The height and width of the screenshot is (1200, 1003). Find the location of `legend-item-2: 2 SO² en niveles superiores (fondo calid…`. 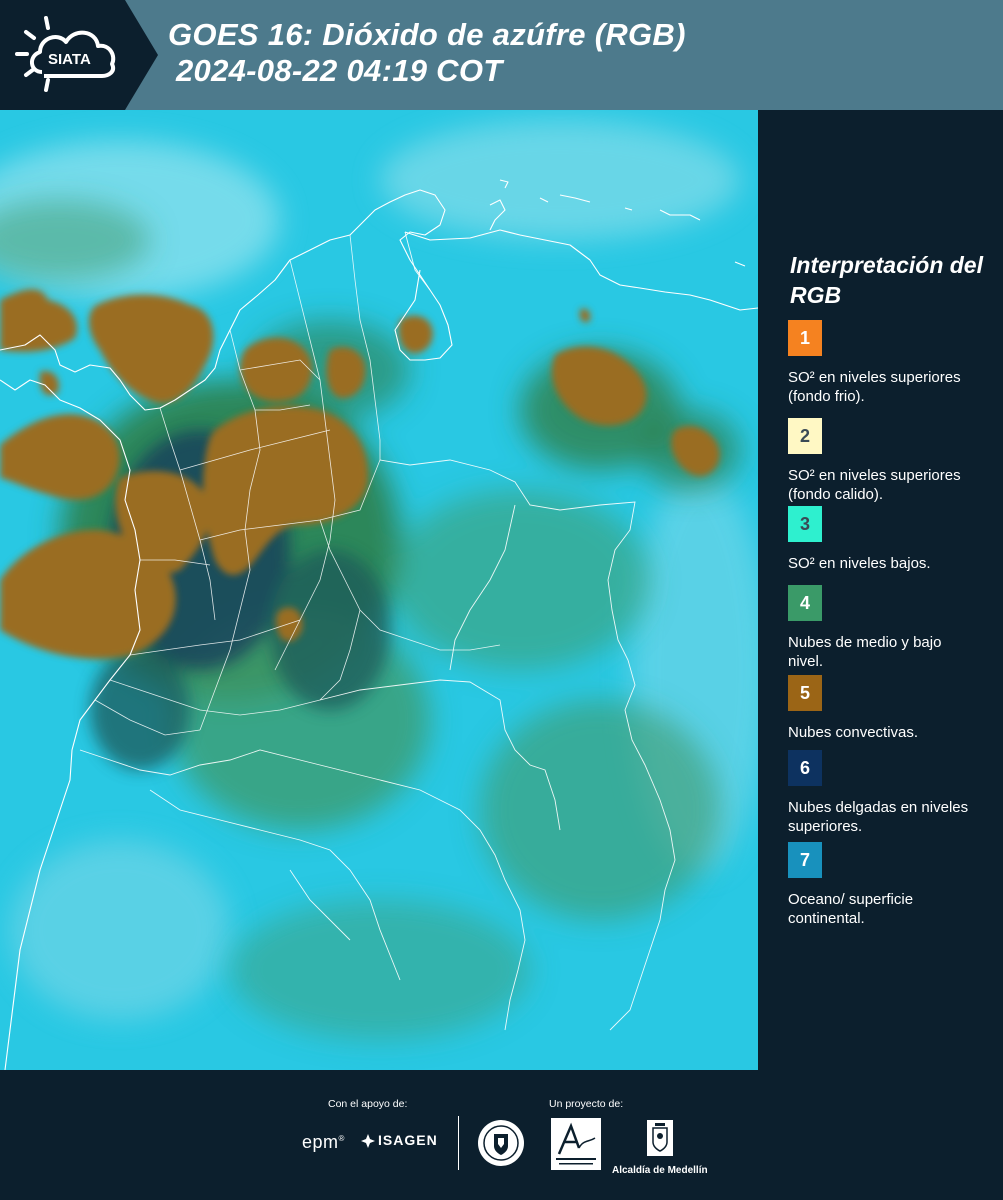

legend-item-2: 2 SO² en niveles superiores (fondo calid… is located at coordinates (888, 461).